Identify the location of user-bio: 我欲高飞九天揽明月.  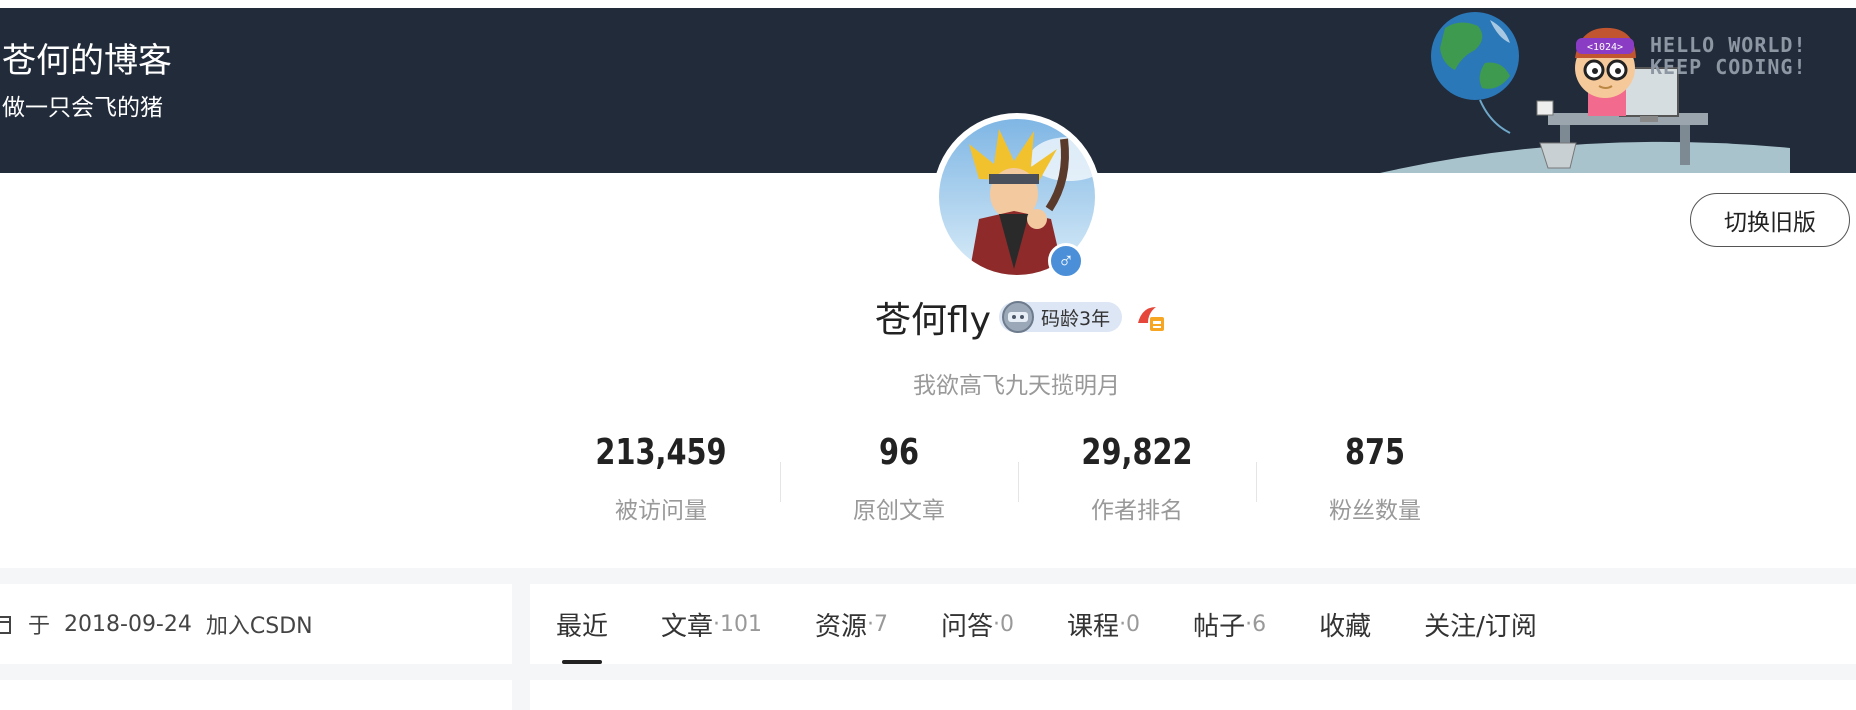
(1016, 386).